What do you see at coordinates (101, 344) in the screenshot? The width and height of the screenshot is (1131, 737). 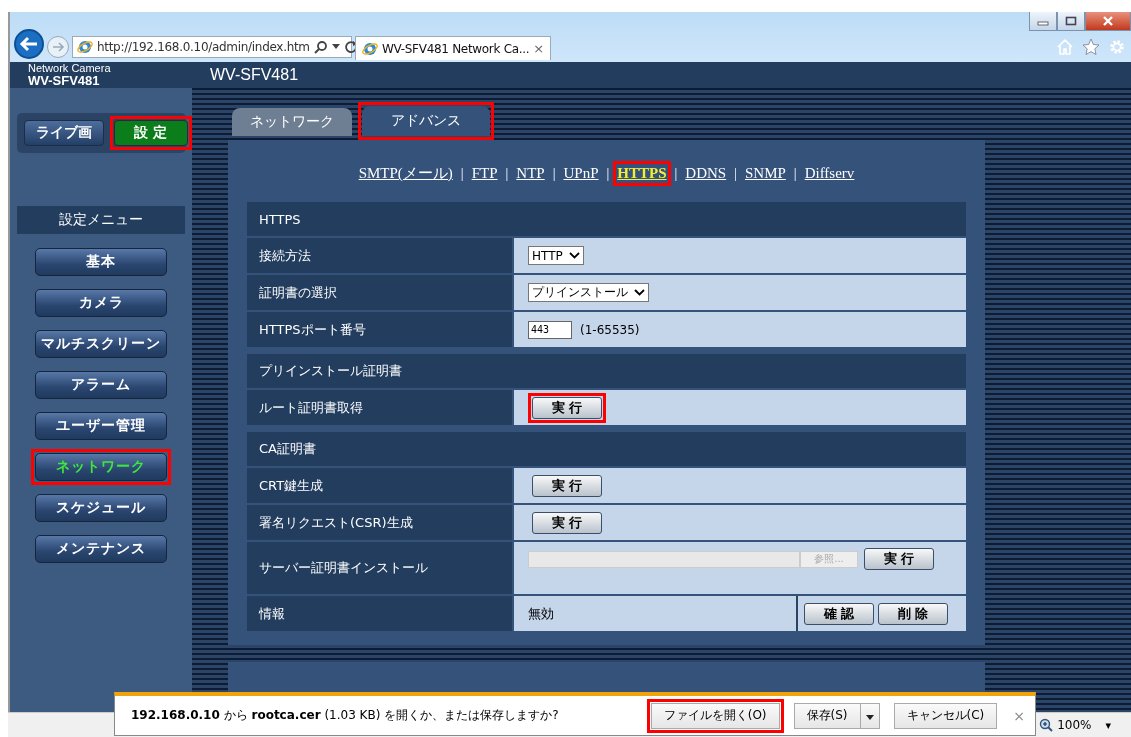 I see `menu-button: マルチスクリーン` at bounding box center [101, 344].